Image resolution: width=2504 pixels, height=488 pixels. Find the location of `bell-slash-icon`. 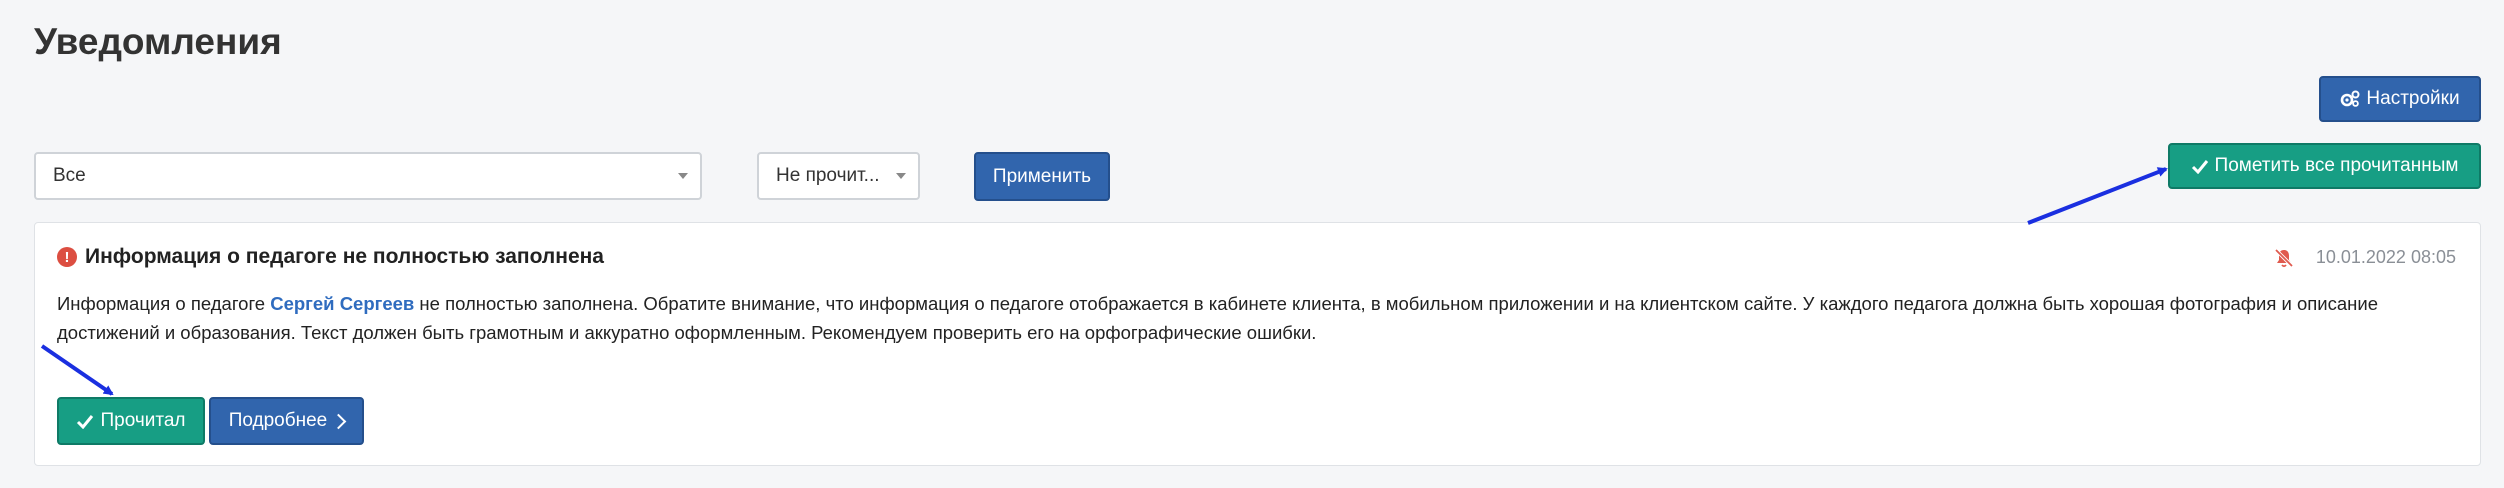

bell-slash-icon is located at coordinates (2284, 258).